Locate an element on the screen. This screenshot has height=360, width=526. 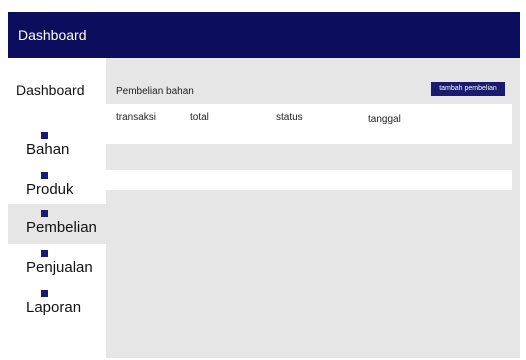
sidebar-item-label: Laporan is located at coordinates (54, 307).